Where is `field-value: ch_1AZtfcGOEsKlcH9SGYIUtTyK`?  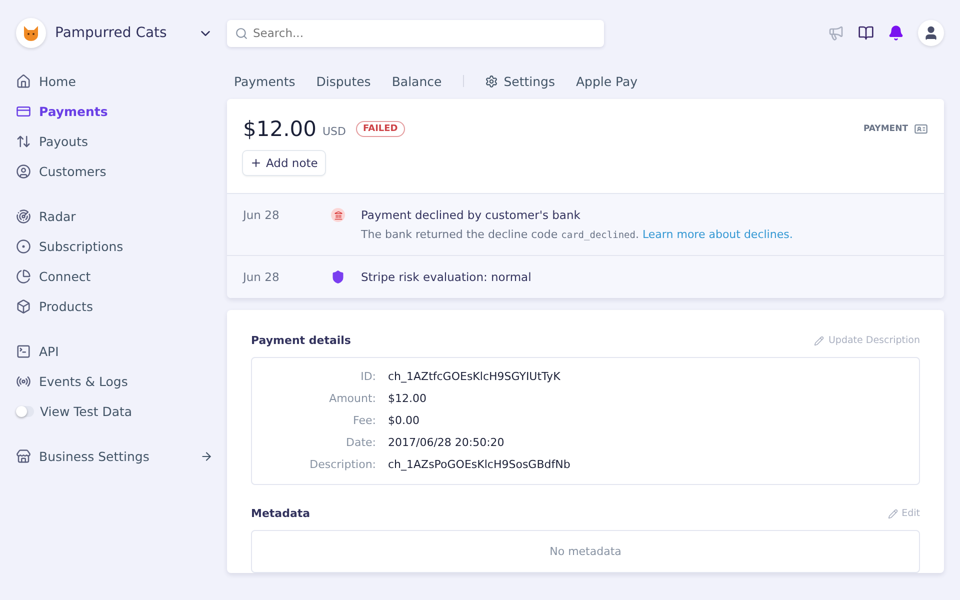 field-value: ch_1AZtfcGOEsKlcH9SGYIUtTyK is located at coordinates (475, 376).